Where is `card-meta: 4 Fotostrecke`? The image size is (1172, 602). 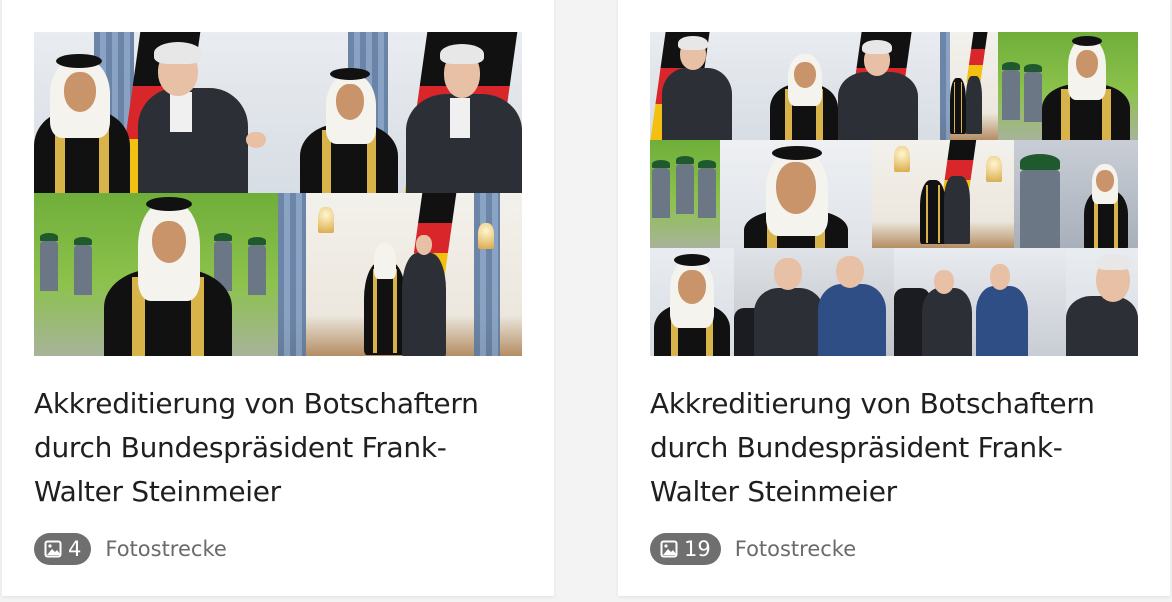 card-meta: 4 Fotostrecke is located at coordinates (130, 549).